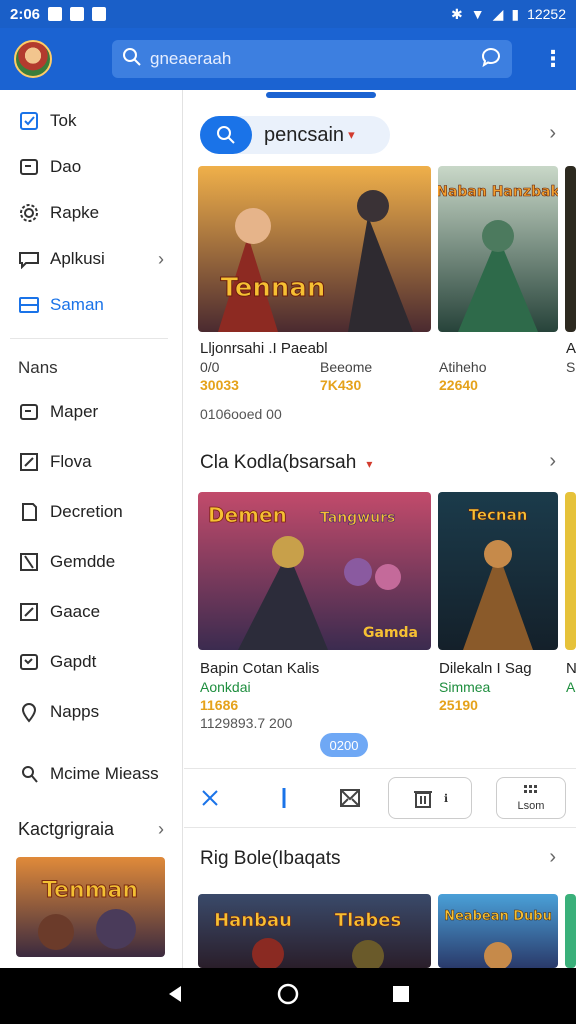 This screenshot has width=576, height=1024. What do you see at coordinates (260, 668) in the screenshot?
I see `card-title: Bapin Cotan Kalis` at bounding box center [260, 668].